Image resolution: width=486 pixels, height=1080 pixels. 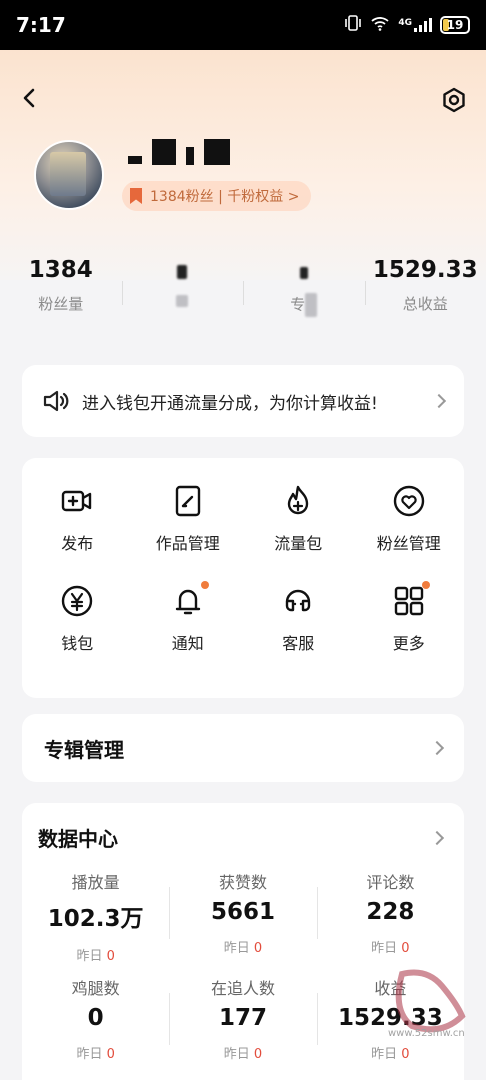 I want to click on vibrate-icon, so click(x=353, y=25).